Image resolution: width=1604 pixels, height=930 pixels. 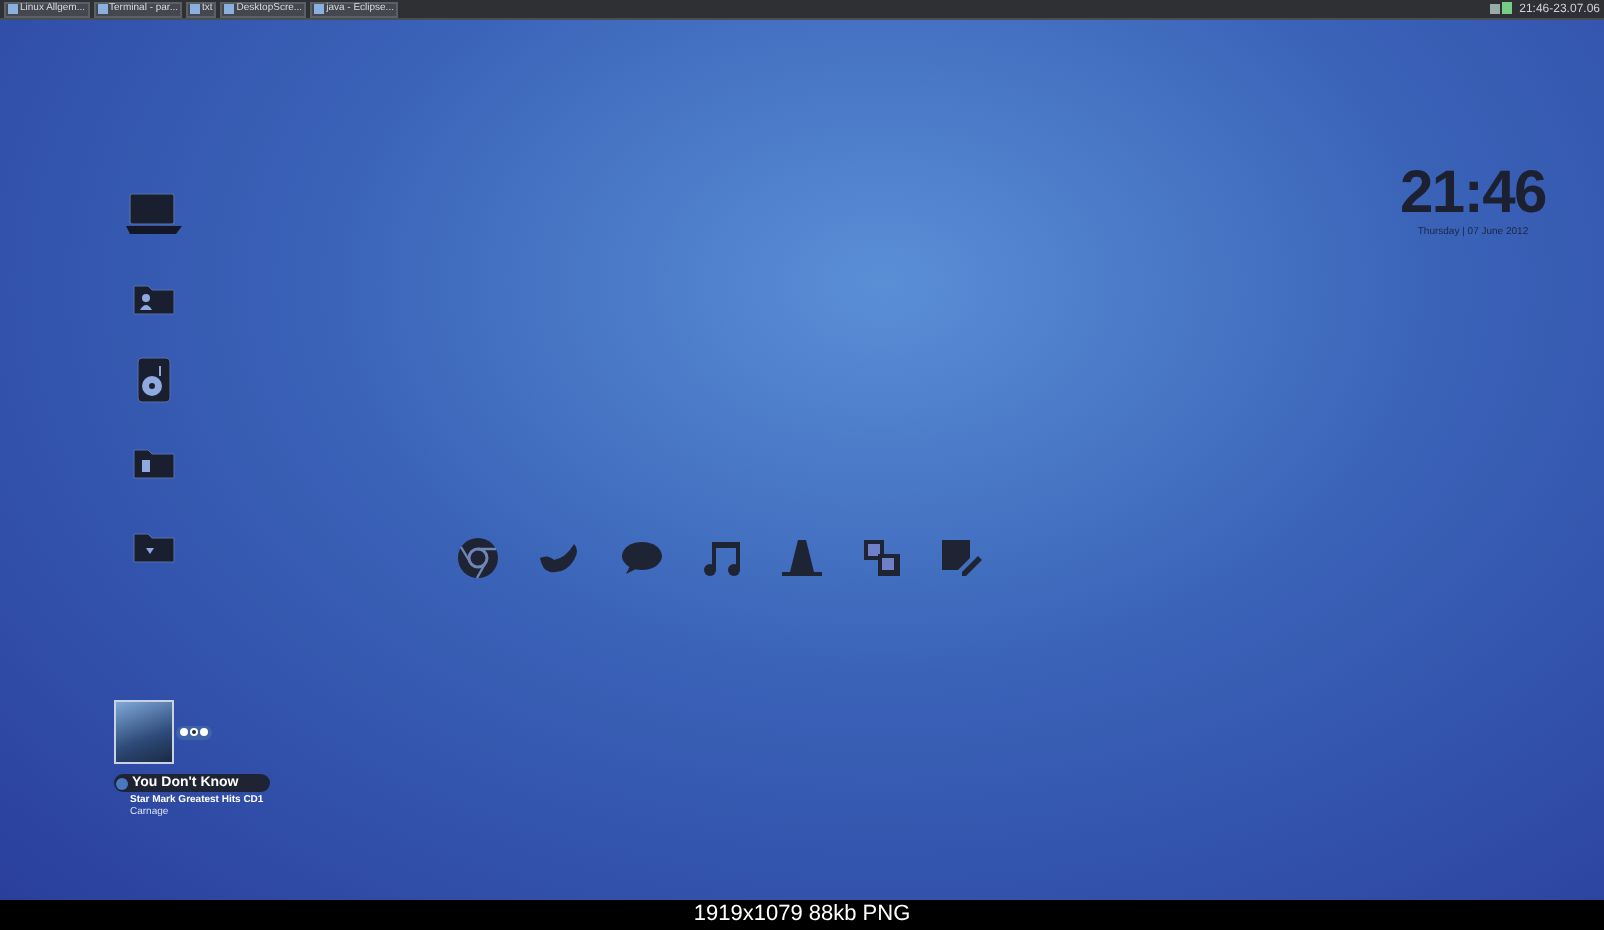 What do you see at coordinates (154, 298) in the screenshot?
I see `user-folder-icon` at bounding box center [154, 298].